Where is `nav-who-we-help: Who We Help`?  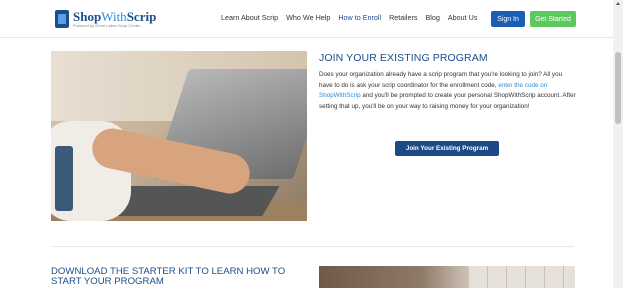
nav-who-we-help: Who We Help is located at coordinates (308, 17).